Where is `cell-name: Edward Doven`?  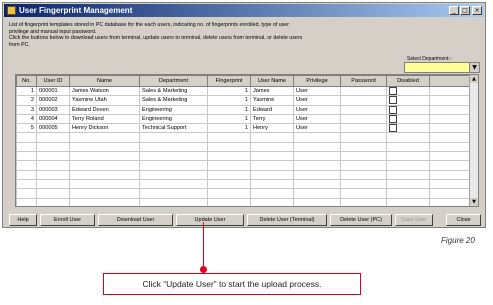 cell-name: Edward Doven is located at coordinates (104, 109).